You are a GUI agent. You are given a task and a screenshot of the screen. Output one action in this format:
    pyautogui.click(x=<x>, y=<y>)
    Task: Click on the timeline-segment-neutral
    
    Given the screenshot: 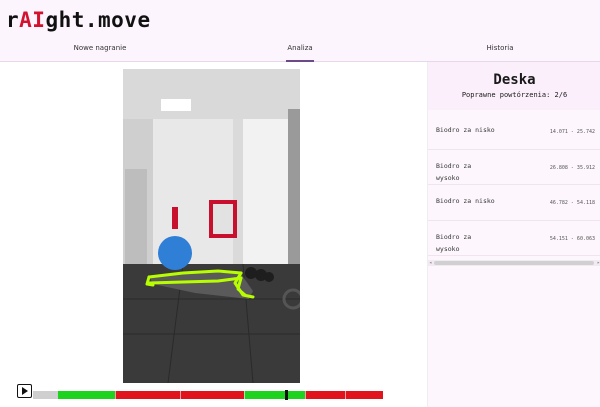 What is the action you would take?
    pyautogui.click(x=45, y=395)
    